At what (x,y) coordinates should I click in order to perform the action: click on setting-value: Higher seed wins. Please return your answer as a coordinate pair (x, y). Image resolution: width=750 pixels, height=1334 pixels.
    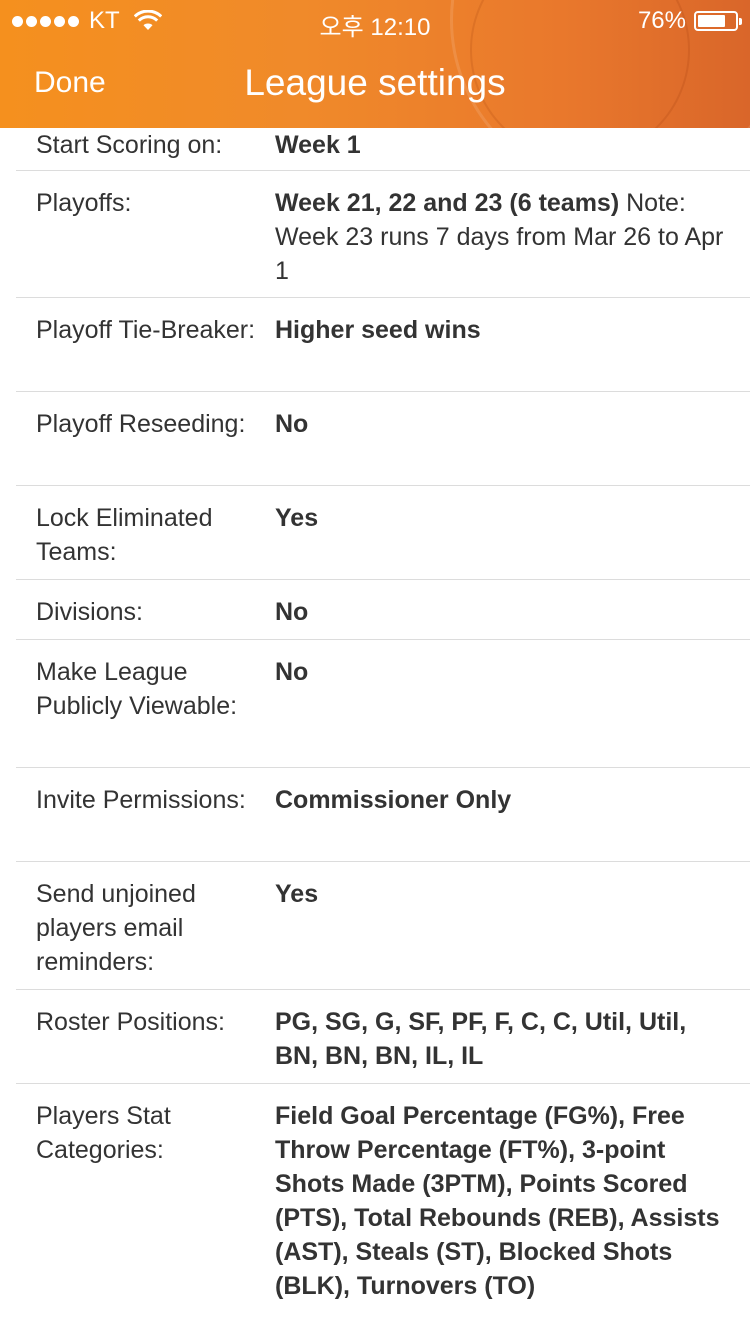
    Looking at the image, I should click on (378, 330).